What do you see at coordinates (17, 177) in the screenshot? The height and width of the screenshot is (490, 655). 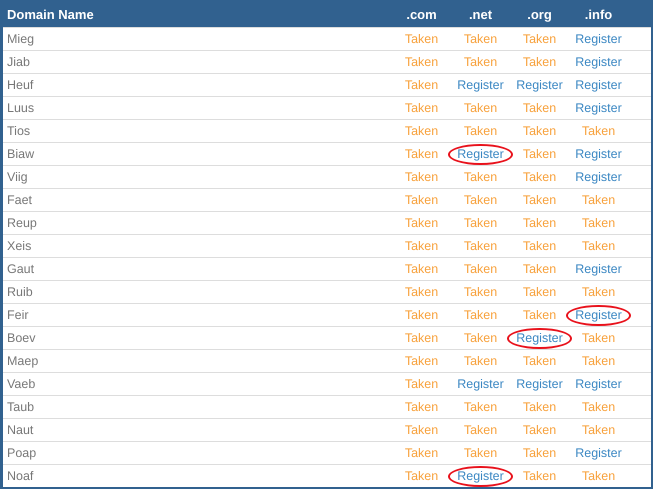 I see `domain-name: Viig` at bounding box center [17, 177].